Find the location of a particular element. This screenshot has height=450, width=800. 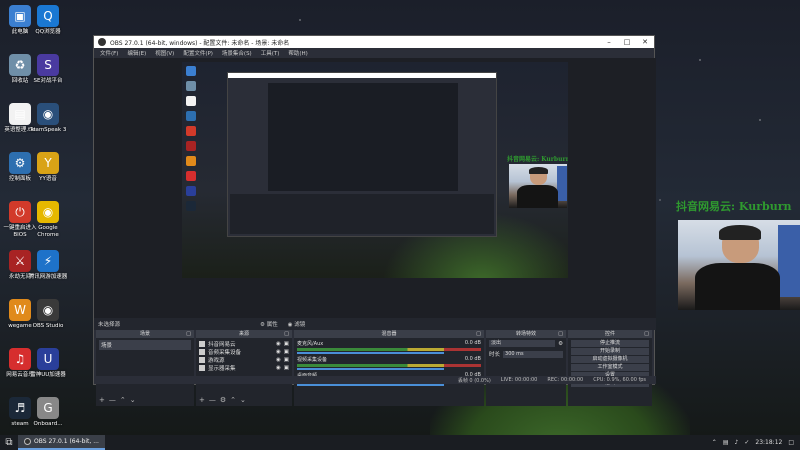

nested-obs-preview is located at coordinates (362, 154).